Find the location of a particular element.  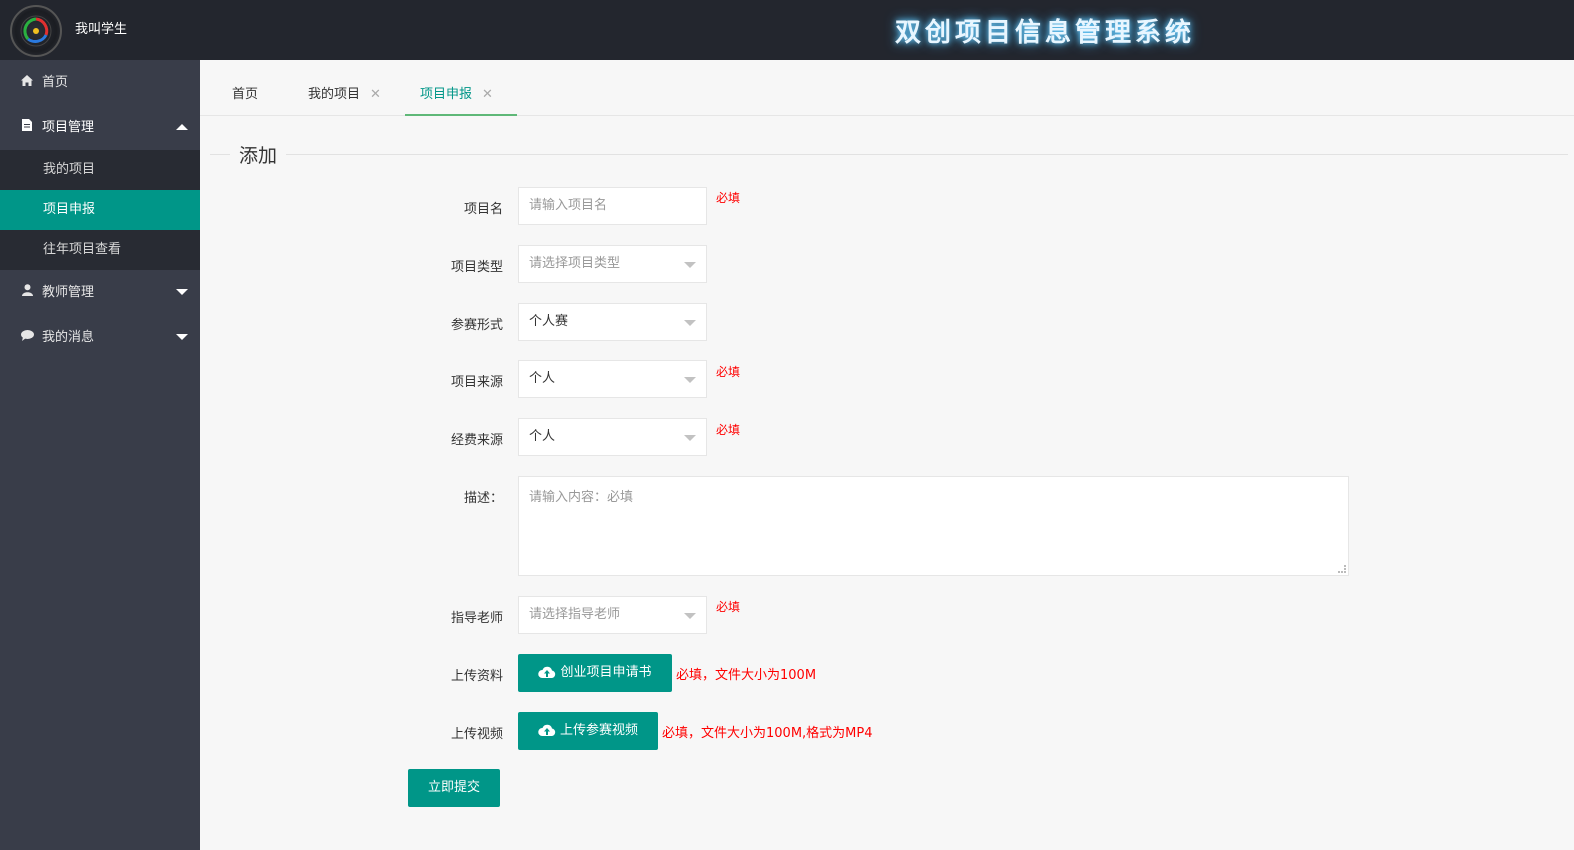

system-title: 双创项目信息管理系统 is located at coordinates (1045, 33).